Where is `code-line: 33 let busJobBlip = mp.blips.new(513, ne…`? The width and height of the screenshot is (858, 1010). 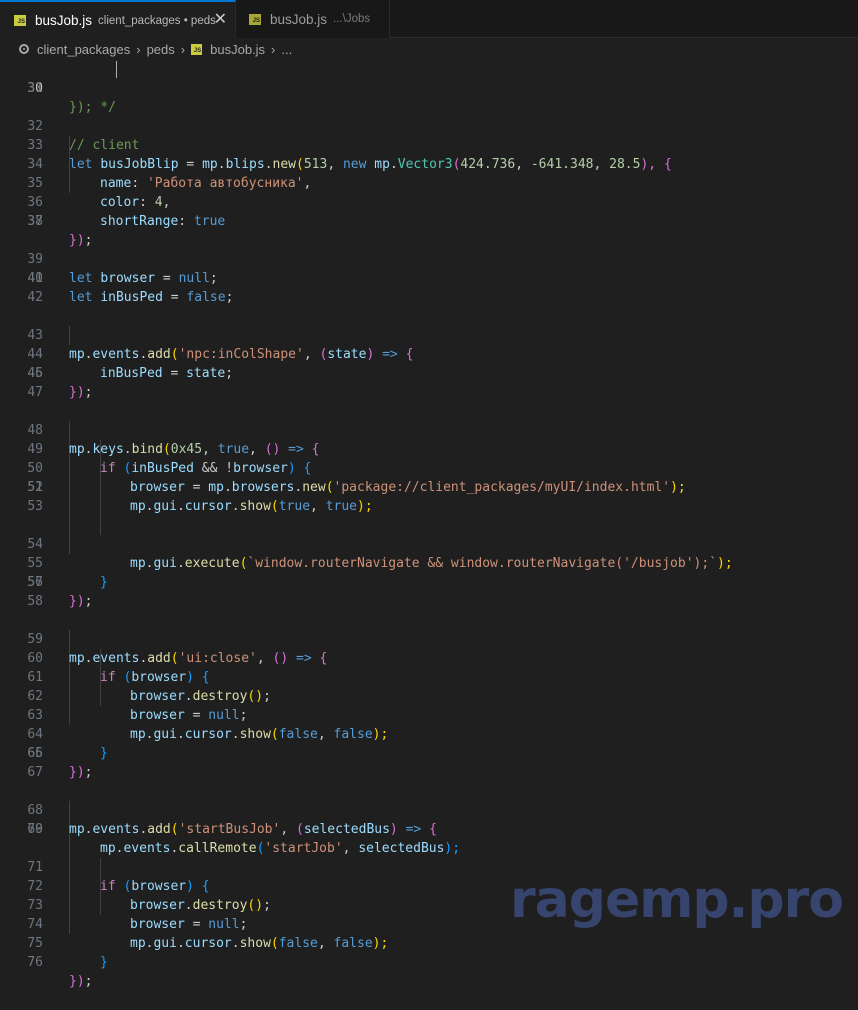
code-line: 33 let busJobBlip = mp.blips.new(513, ne… is located at coordinates (429, 144).